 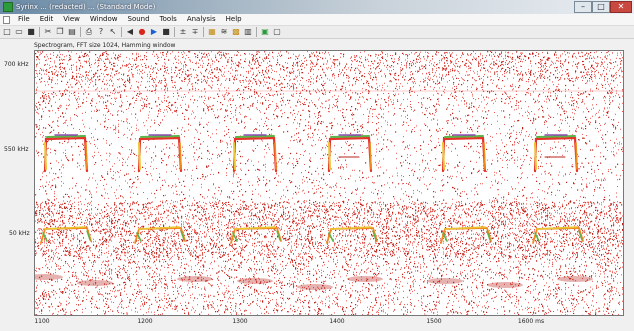 What do you see at coordinates (139, 19) in the screenshot?
I see `menu-sound: Sound` at bounding box center [139, 19].